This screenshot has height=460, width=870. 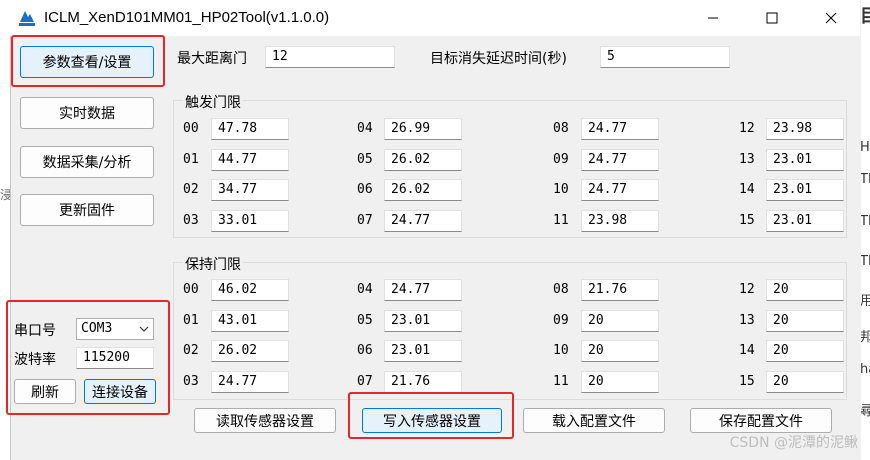 What do you see at coordinates (865, 337) in the screenshot?
I see `background-right-glyph: 邦` at bounding box center [865, 337].